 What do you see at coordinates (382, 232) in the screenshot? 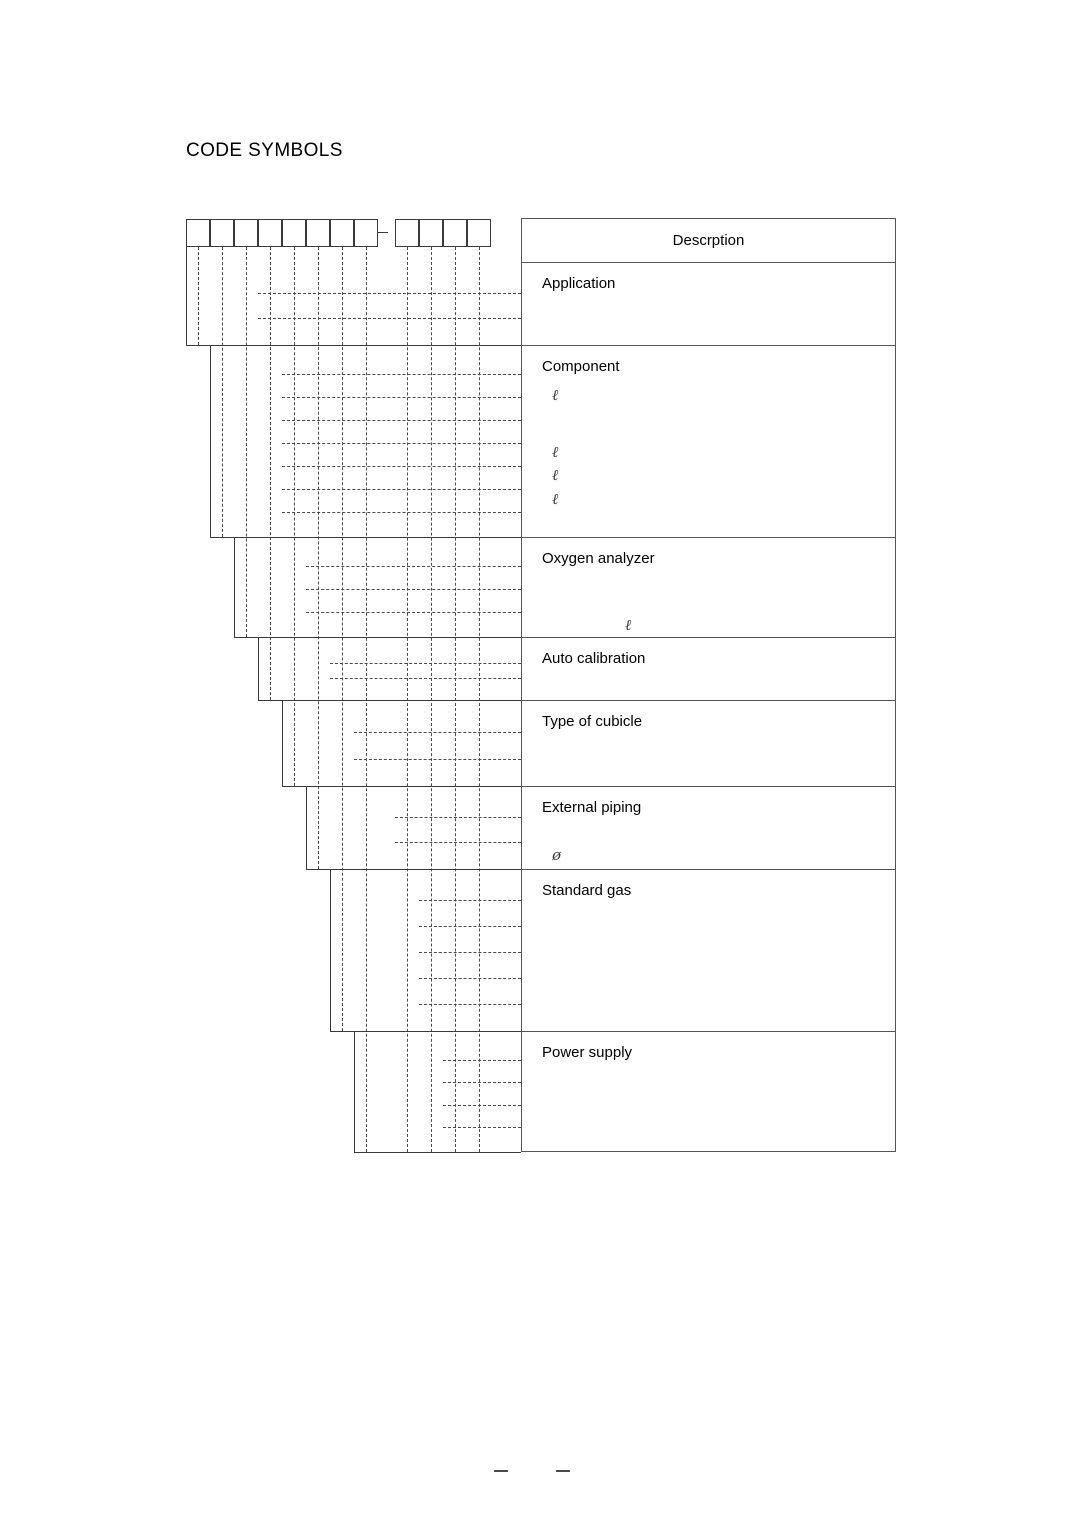
I see `code-separator-dash` at bounding box center [382, 232].